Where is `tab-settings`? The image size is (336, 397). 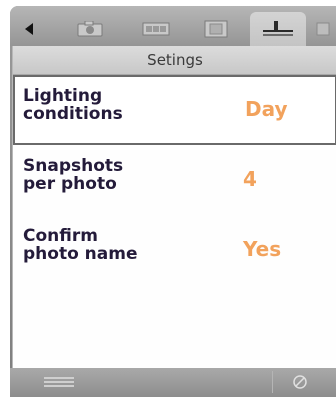
tab-settings is located at coordinates (278, 29).